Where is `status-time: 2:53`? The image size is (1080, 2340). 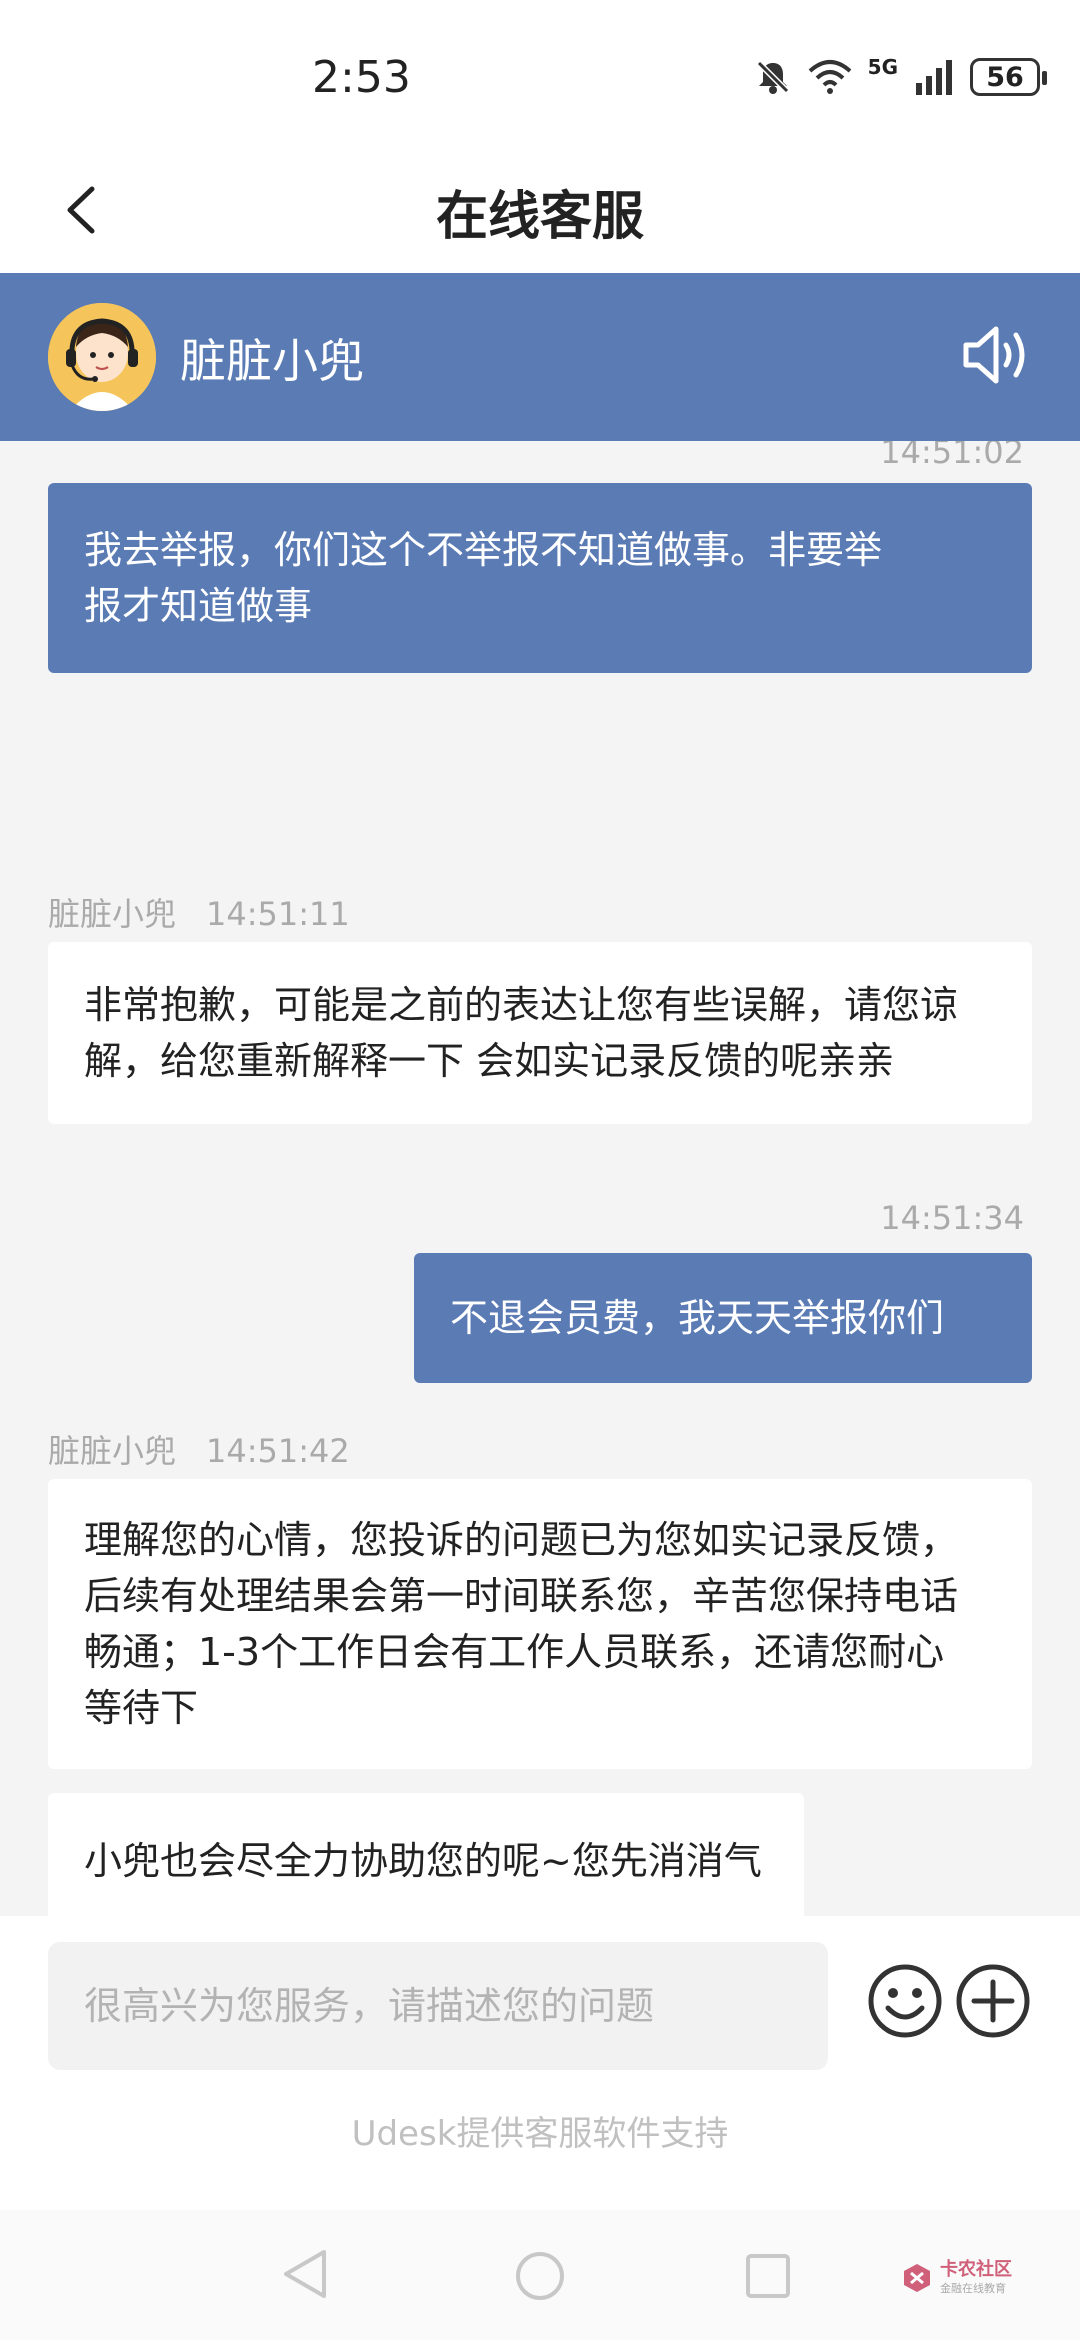 status-time: 2:53 is located at coordinates (361, 77).